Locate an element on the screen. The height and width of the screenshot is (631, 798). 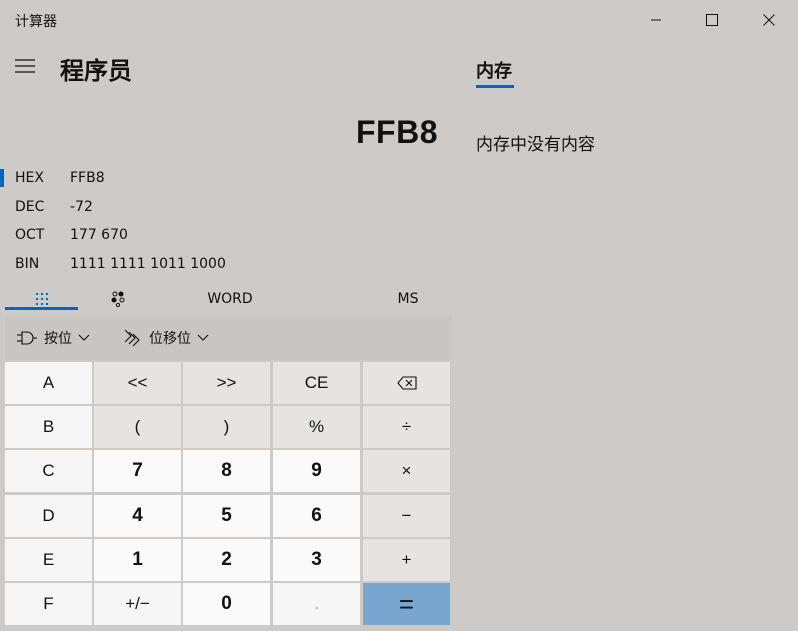
close-icon is located at coordinates (769, 20).